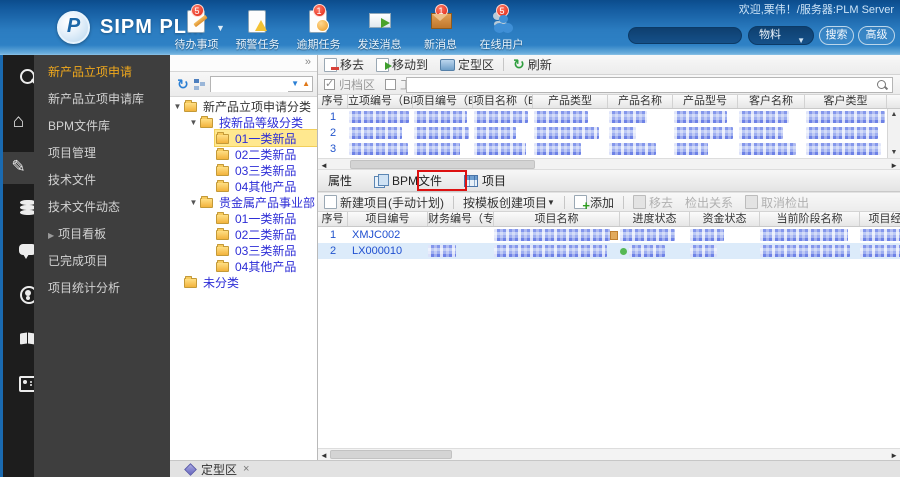 This screenshot has width=900, height=477. Describe the element at coordinates (18, 346) in the screenshot. I see `rail-item-book` at that location.